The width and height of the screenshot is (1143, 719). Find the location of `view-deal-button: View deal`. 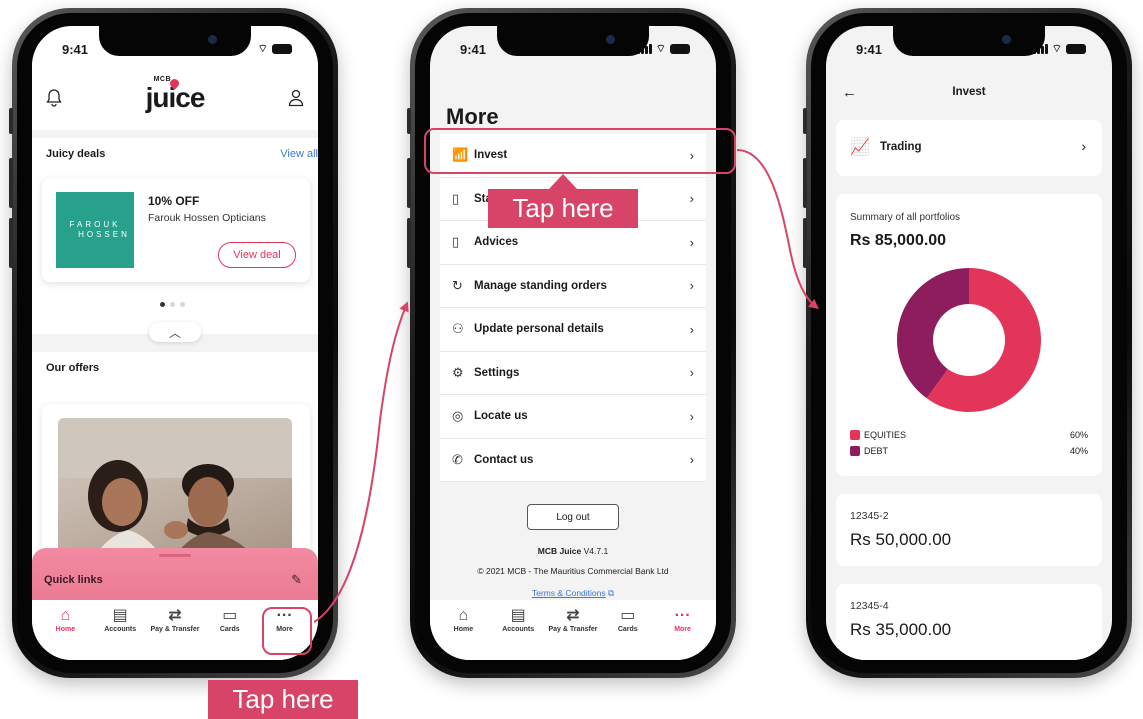

view-deal-button: View deal is located at coordinates (257, 255).